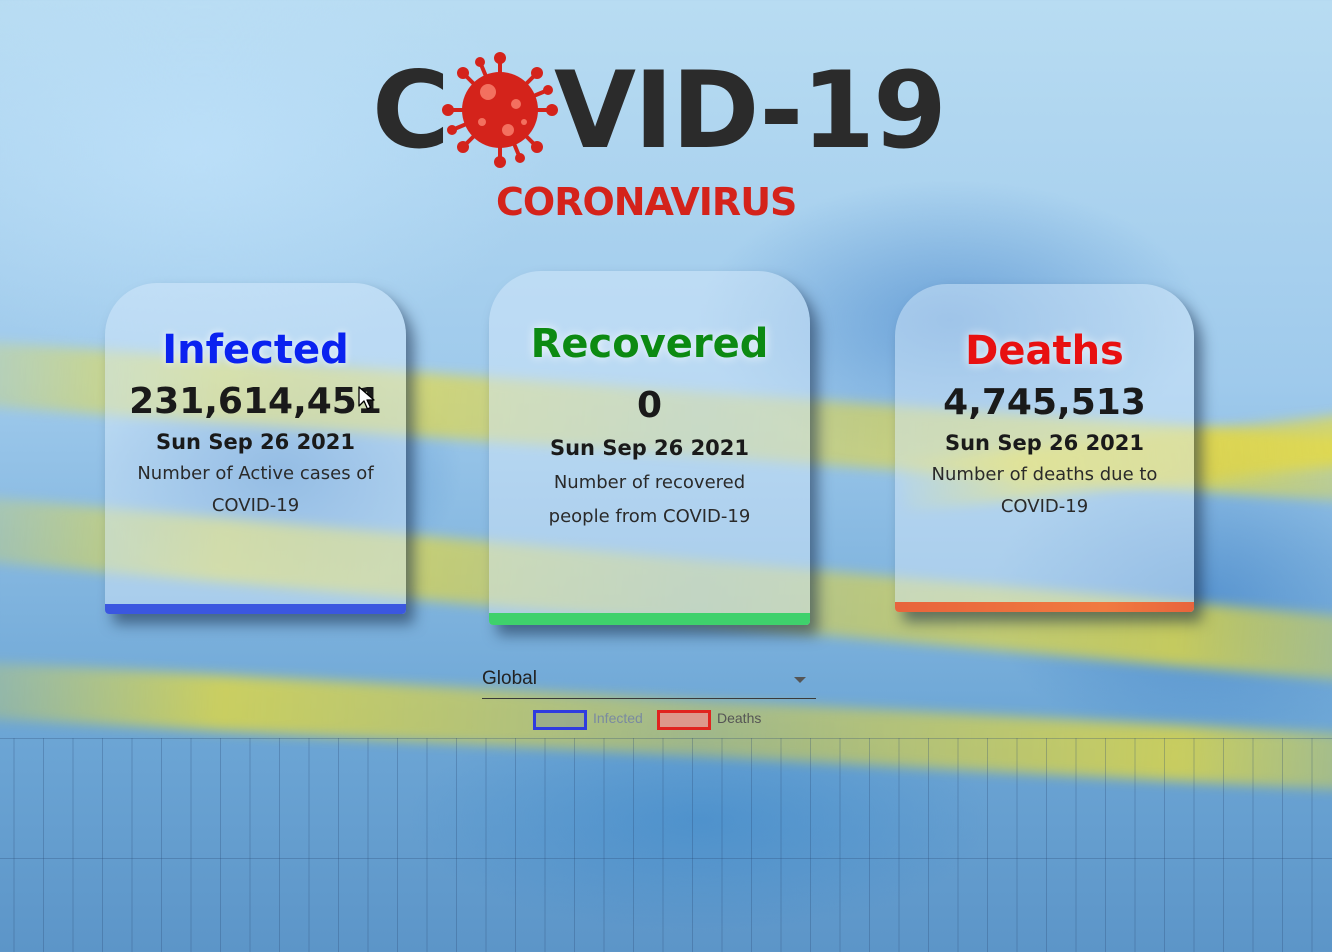  I want to click on legend-swatch-deaths, so click(684, 720).